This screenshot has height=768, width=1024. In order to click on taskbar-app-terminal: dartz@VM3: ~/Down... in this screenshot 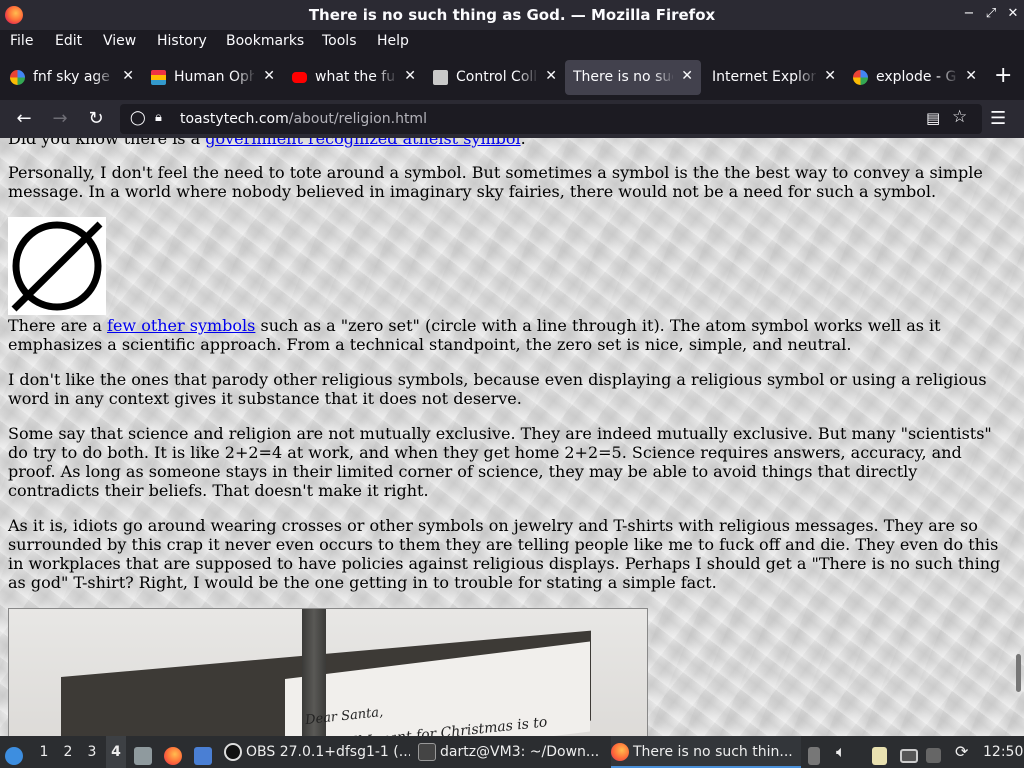, I will do `click(511, 752)`.